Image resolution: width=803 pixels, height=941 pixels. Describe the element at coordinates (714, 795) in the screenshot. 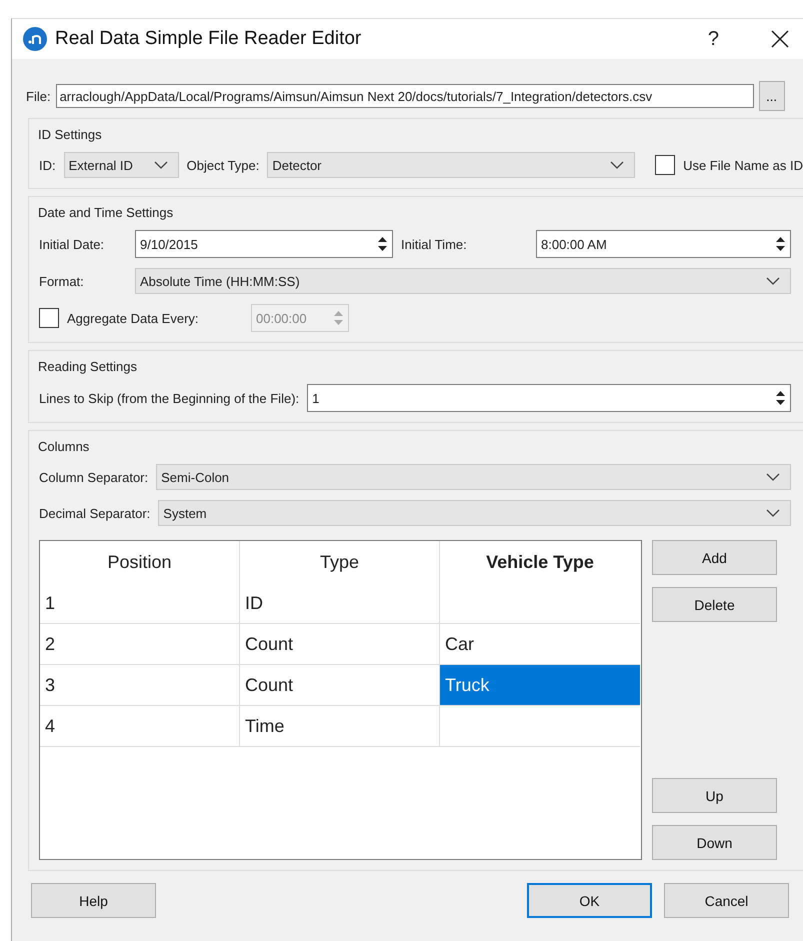

I see `up-button: Up` at that location.